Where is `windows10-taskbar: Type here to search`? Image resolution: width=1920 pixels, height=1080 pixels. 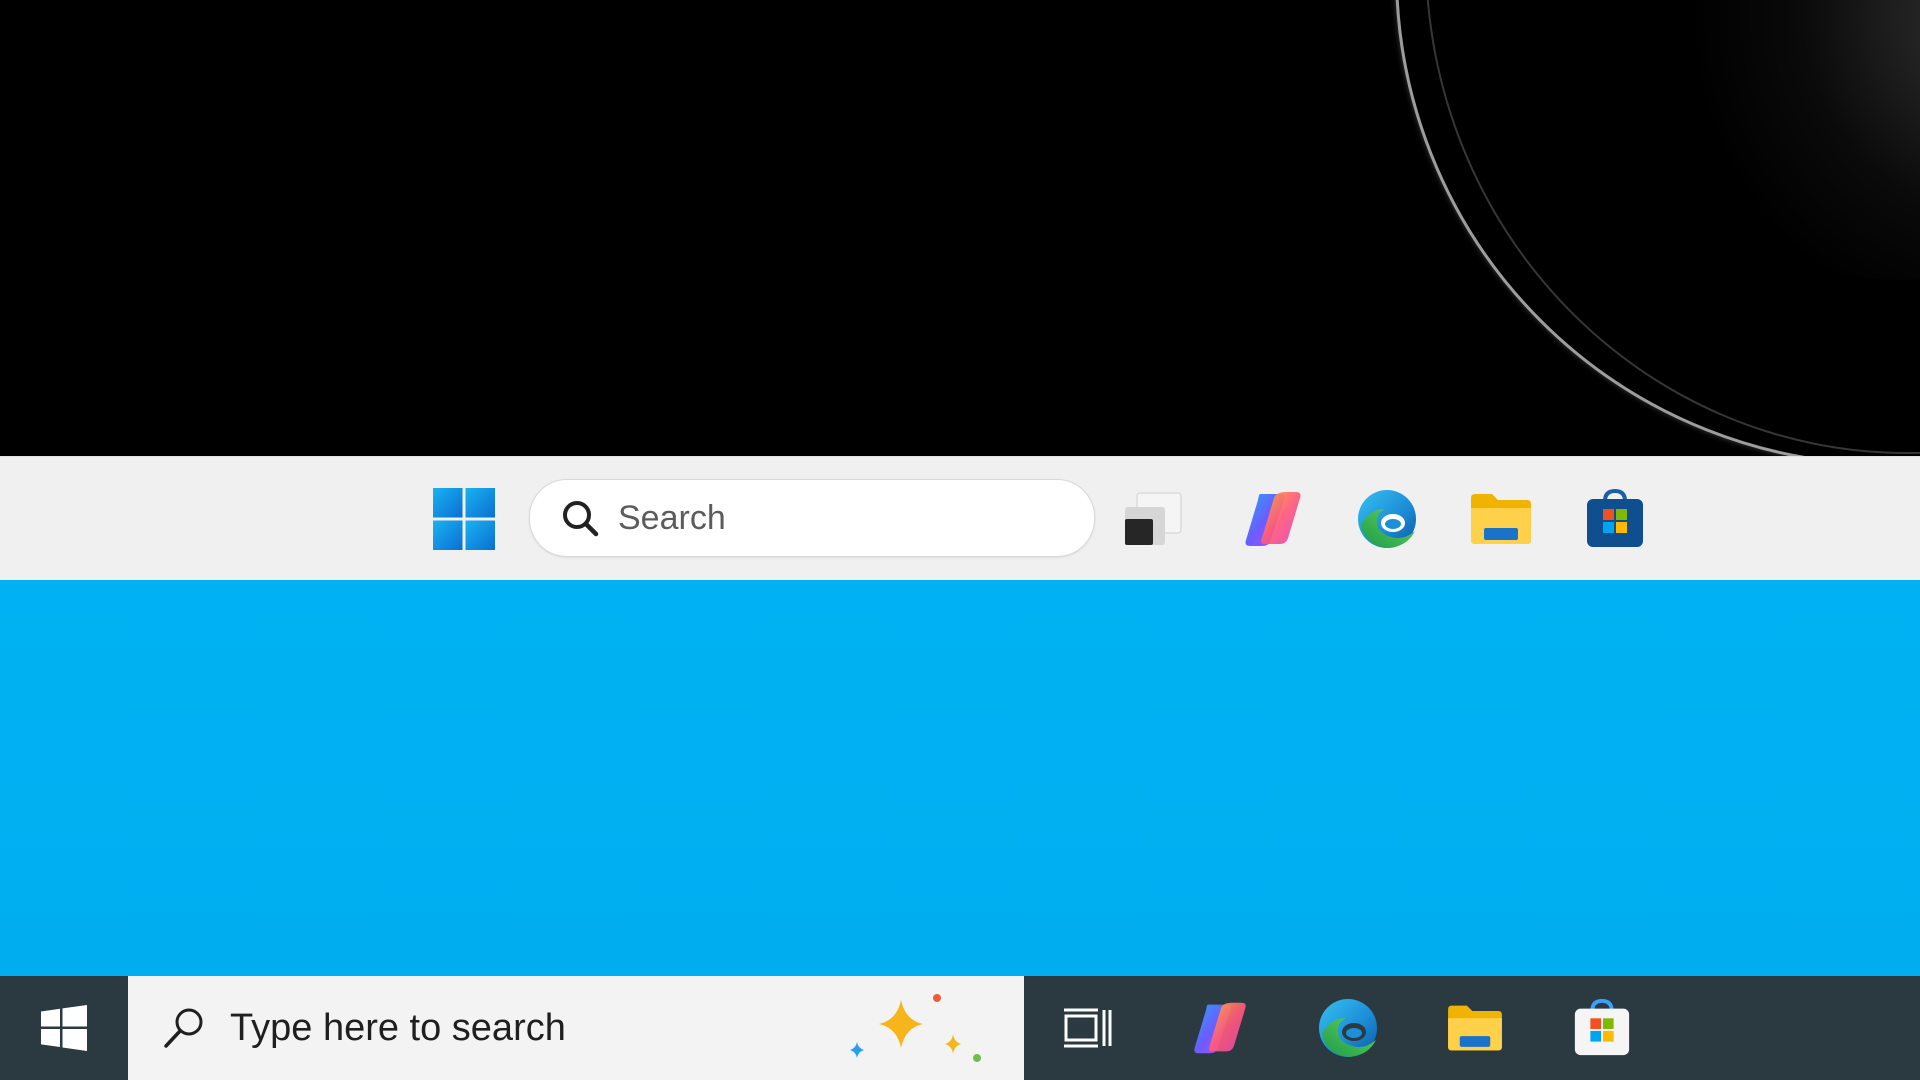
windows10-taskbar: Type here to search is located at coordinates (960, 1028).